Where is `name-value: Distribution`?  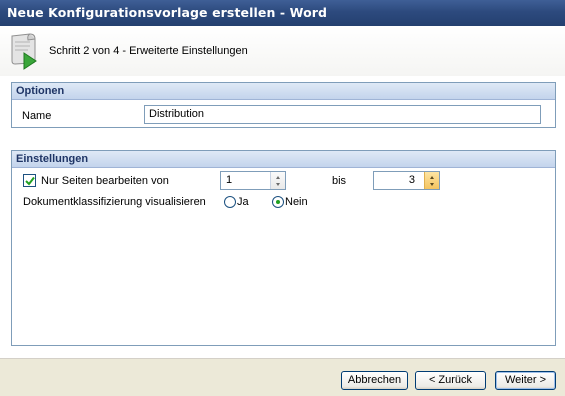
name-value: Distribution is located at coordinates (177, 114).